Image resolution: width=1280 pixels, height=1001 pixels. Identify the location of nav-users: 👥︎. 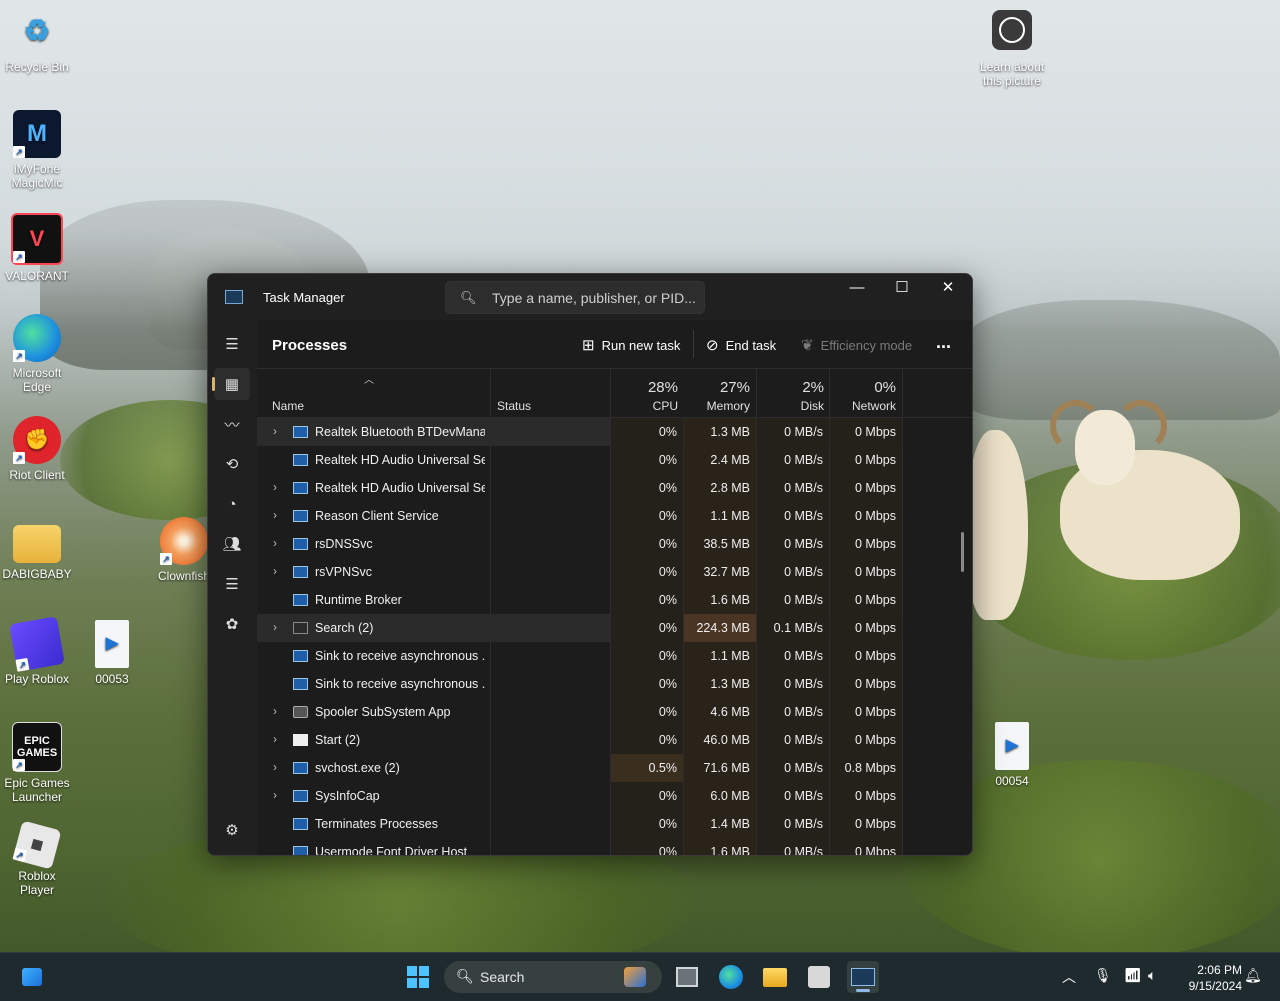
(232, 544).